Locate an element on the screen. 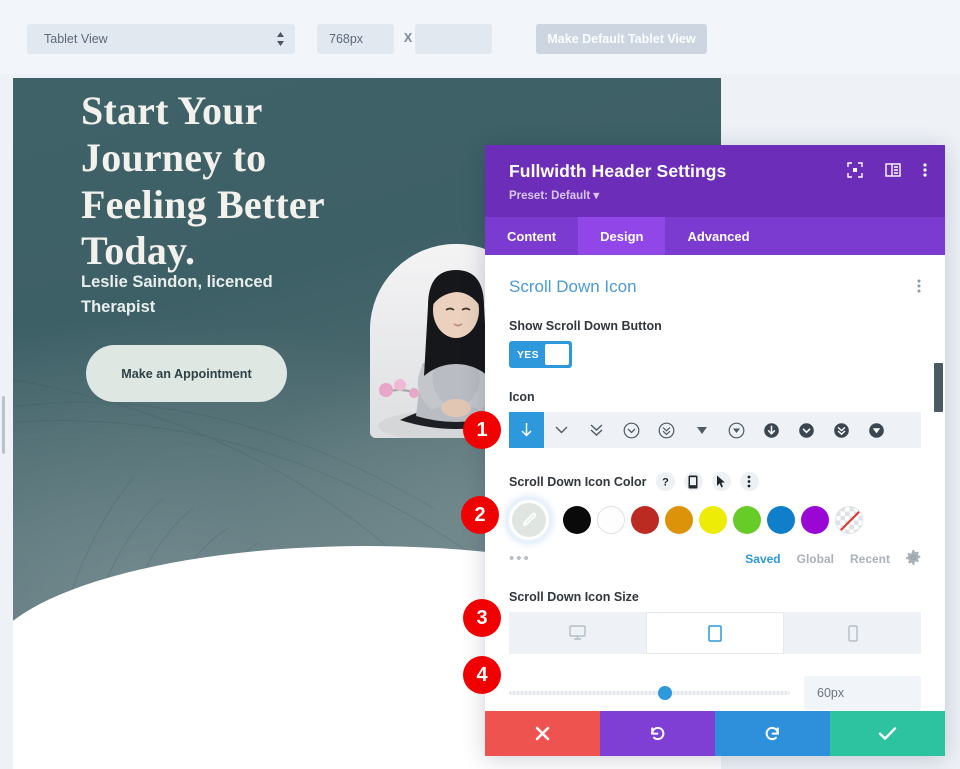 The width and height of the screenshot is (960, 769). swatch-green is located at coordinates (747, 520).